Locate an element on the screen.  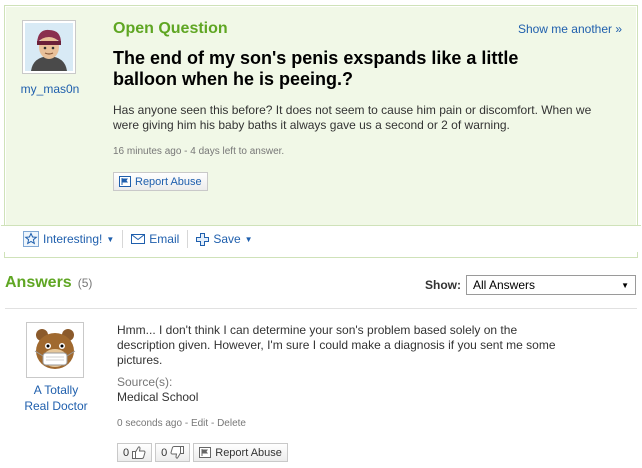
email-button: Email is located at coordinates (155, 239).